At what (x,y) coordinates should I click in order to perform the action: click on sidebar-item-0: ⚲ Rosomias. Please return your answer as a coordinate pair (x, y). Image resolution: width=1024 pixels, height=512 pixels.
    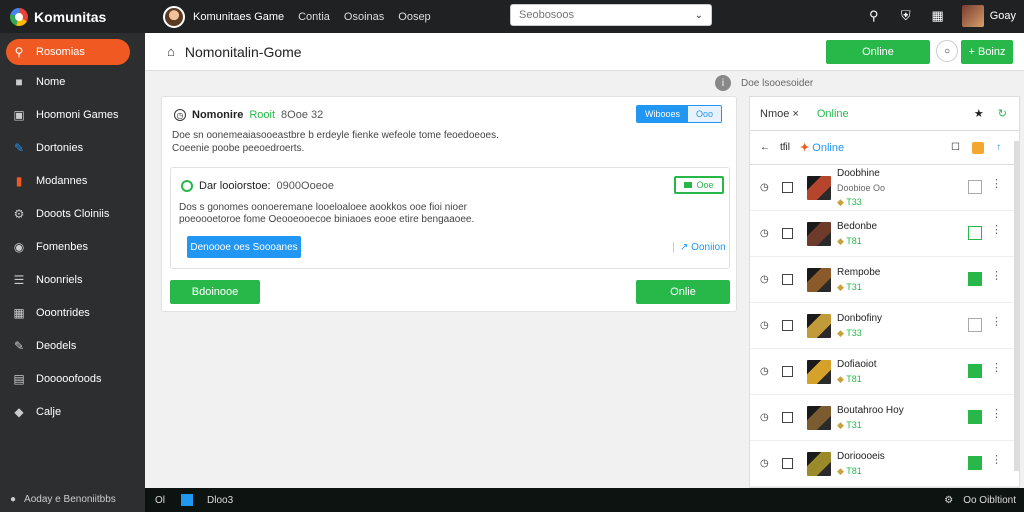
    Looking at the image, I should click on (68, 52).